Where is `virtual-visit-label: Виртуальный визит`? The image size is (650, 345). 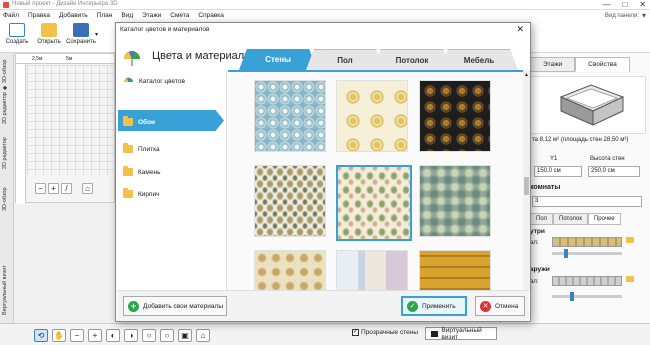 virtual-visit-label: Виртуальный визит is located at coordinates (461, 333).